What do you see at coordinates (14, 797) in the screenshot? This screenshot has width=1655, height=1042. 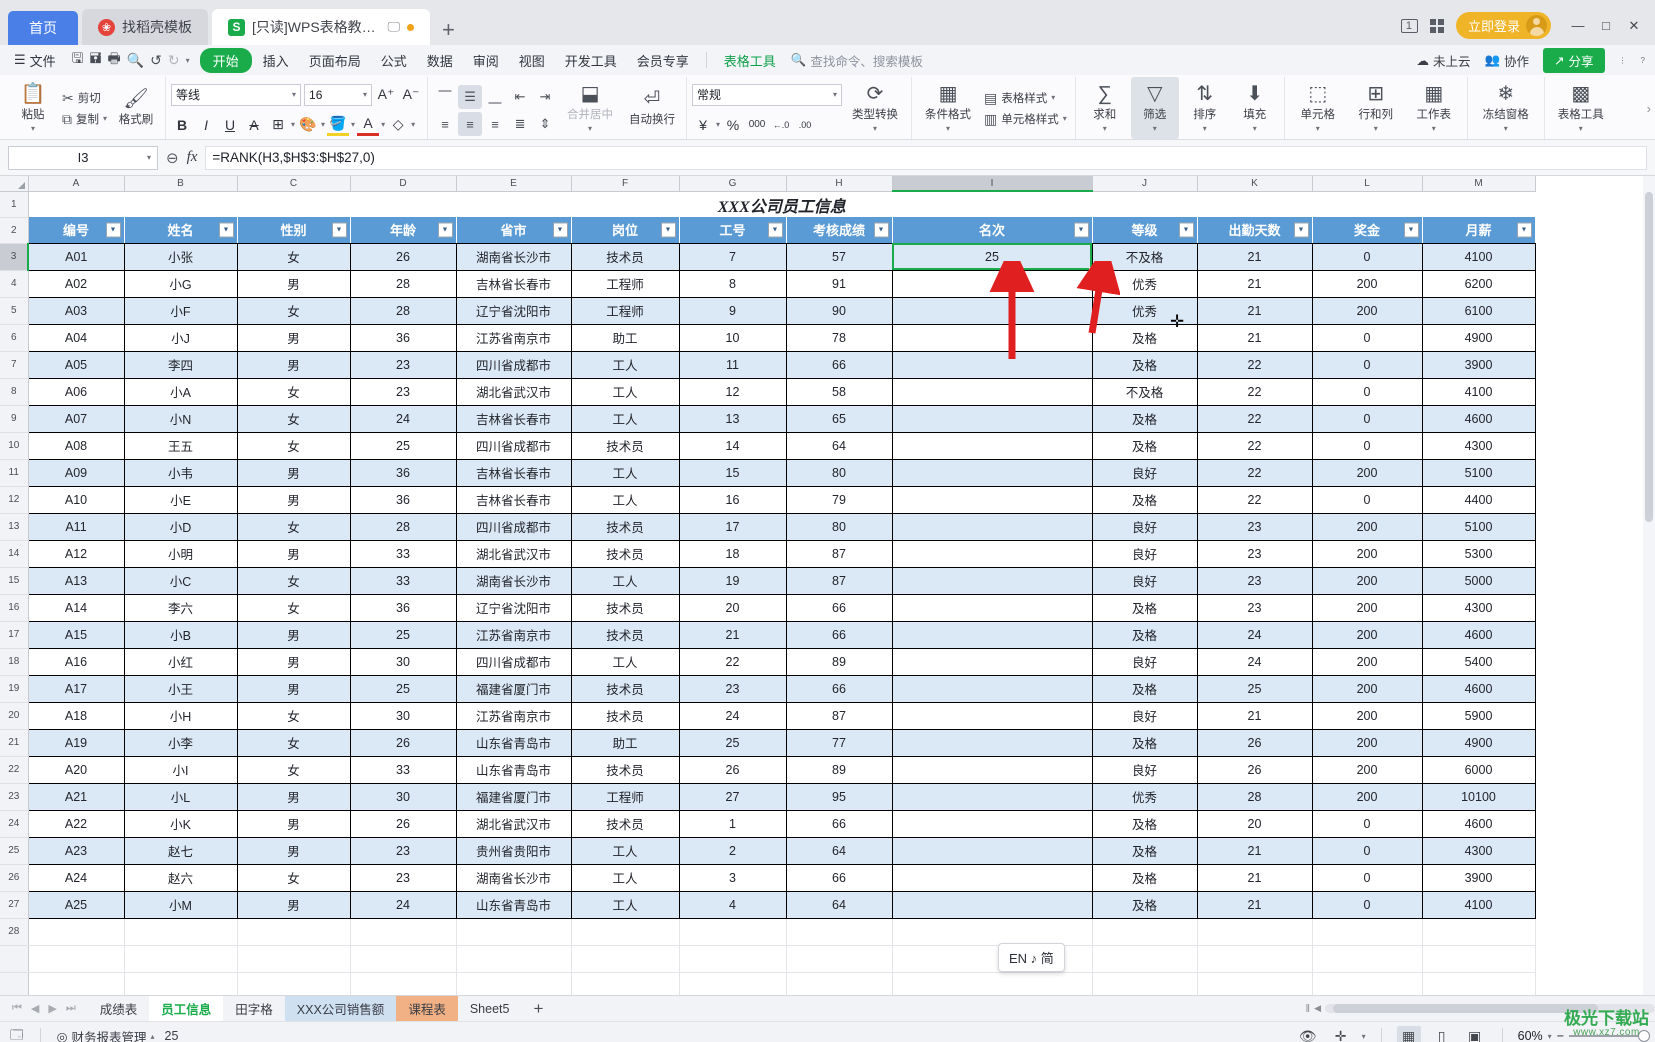 I see `row-header-23: 23` at bounding box center [14, 797].